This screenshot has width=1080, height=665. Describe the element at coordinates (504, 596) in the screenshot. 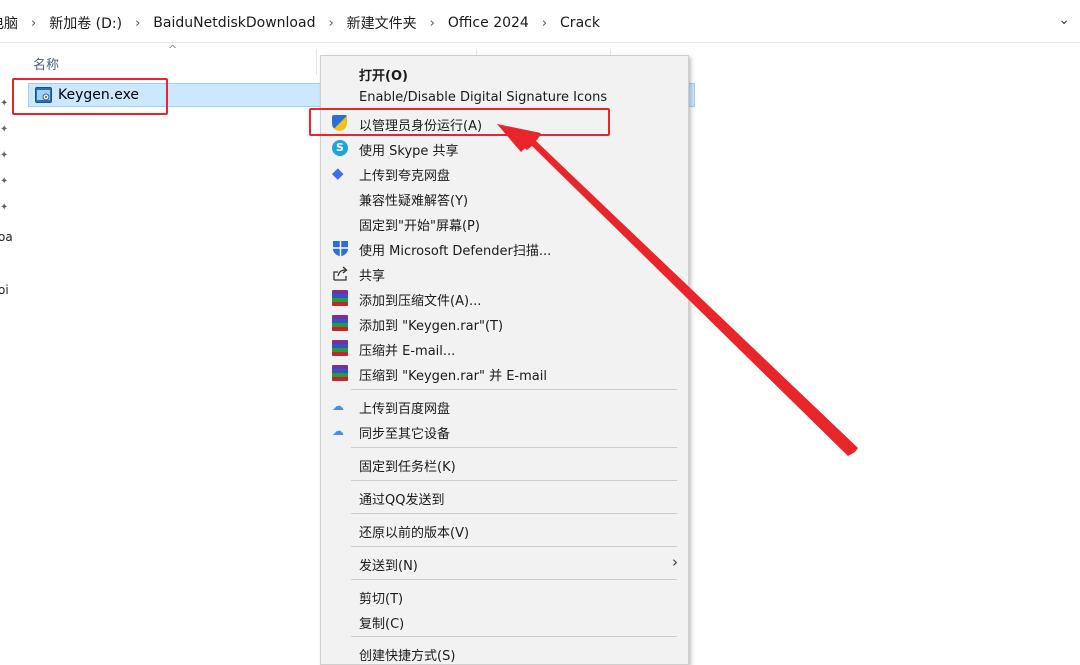

I see `menu-item-cut: 剪切(T)` at that location.